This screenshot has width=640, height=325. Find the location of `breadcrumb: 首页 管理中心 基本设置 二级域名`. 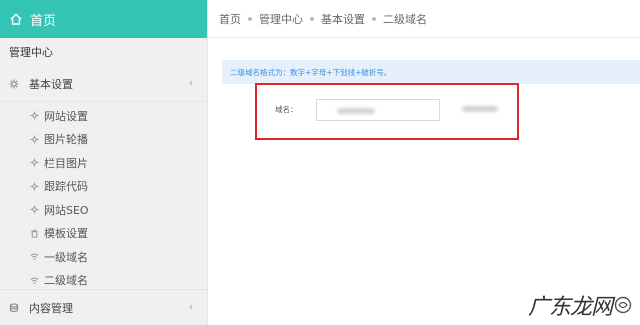

breadcrumb: 首页 管理中心 基本设置 二级域名 is located at coordinates (424, 19).